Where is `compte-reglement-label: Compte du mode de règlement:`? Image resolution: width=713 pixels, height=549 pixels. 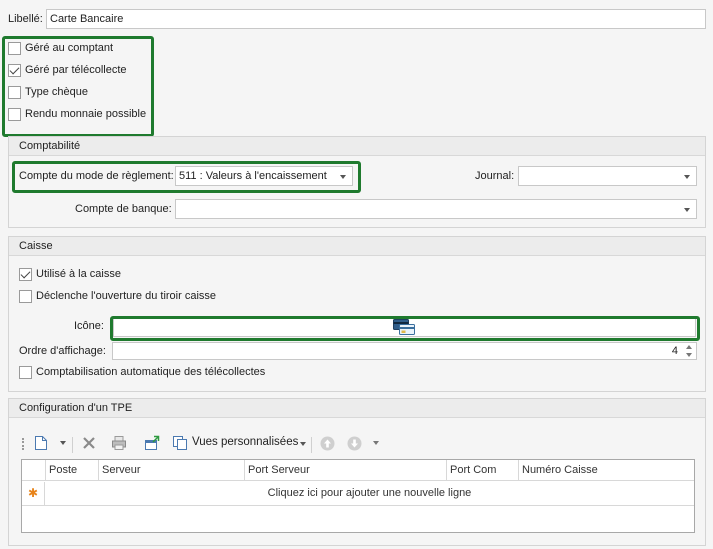 compte-reglement-label: Compte du mode de règlement: is located at coordinates (96, 176).